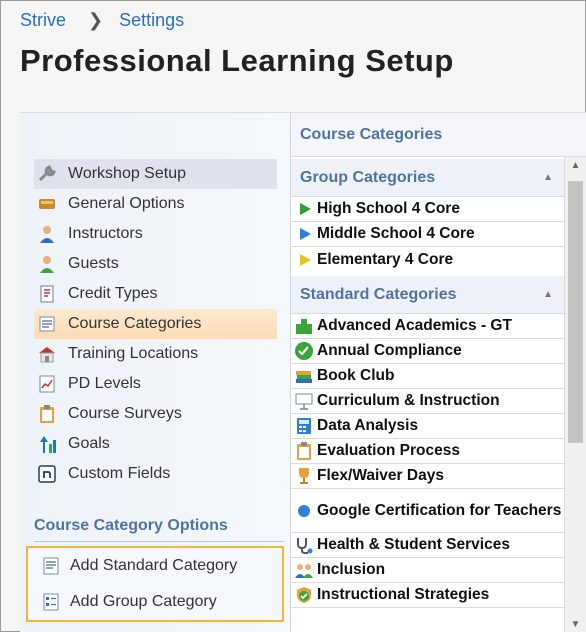 This screenshot has width=586, height=632. What do you see at coordinates (389, 450) in the screenshot?
I see `standard-category-label: Evaluation Process` at bounding box center [389, 450].